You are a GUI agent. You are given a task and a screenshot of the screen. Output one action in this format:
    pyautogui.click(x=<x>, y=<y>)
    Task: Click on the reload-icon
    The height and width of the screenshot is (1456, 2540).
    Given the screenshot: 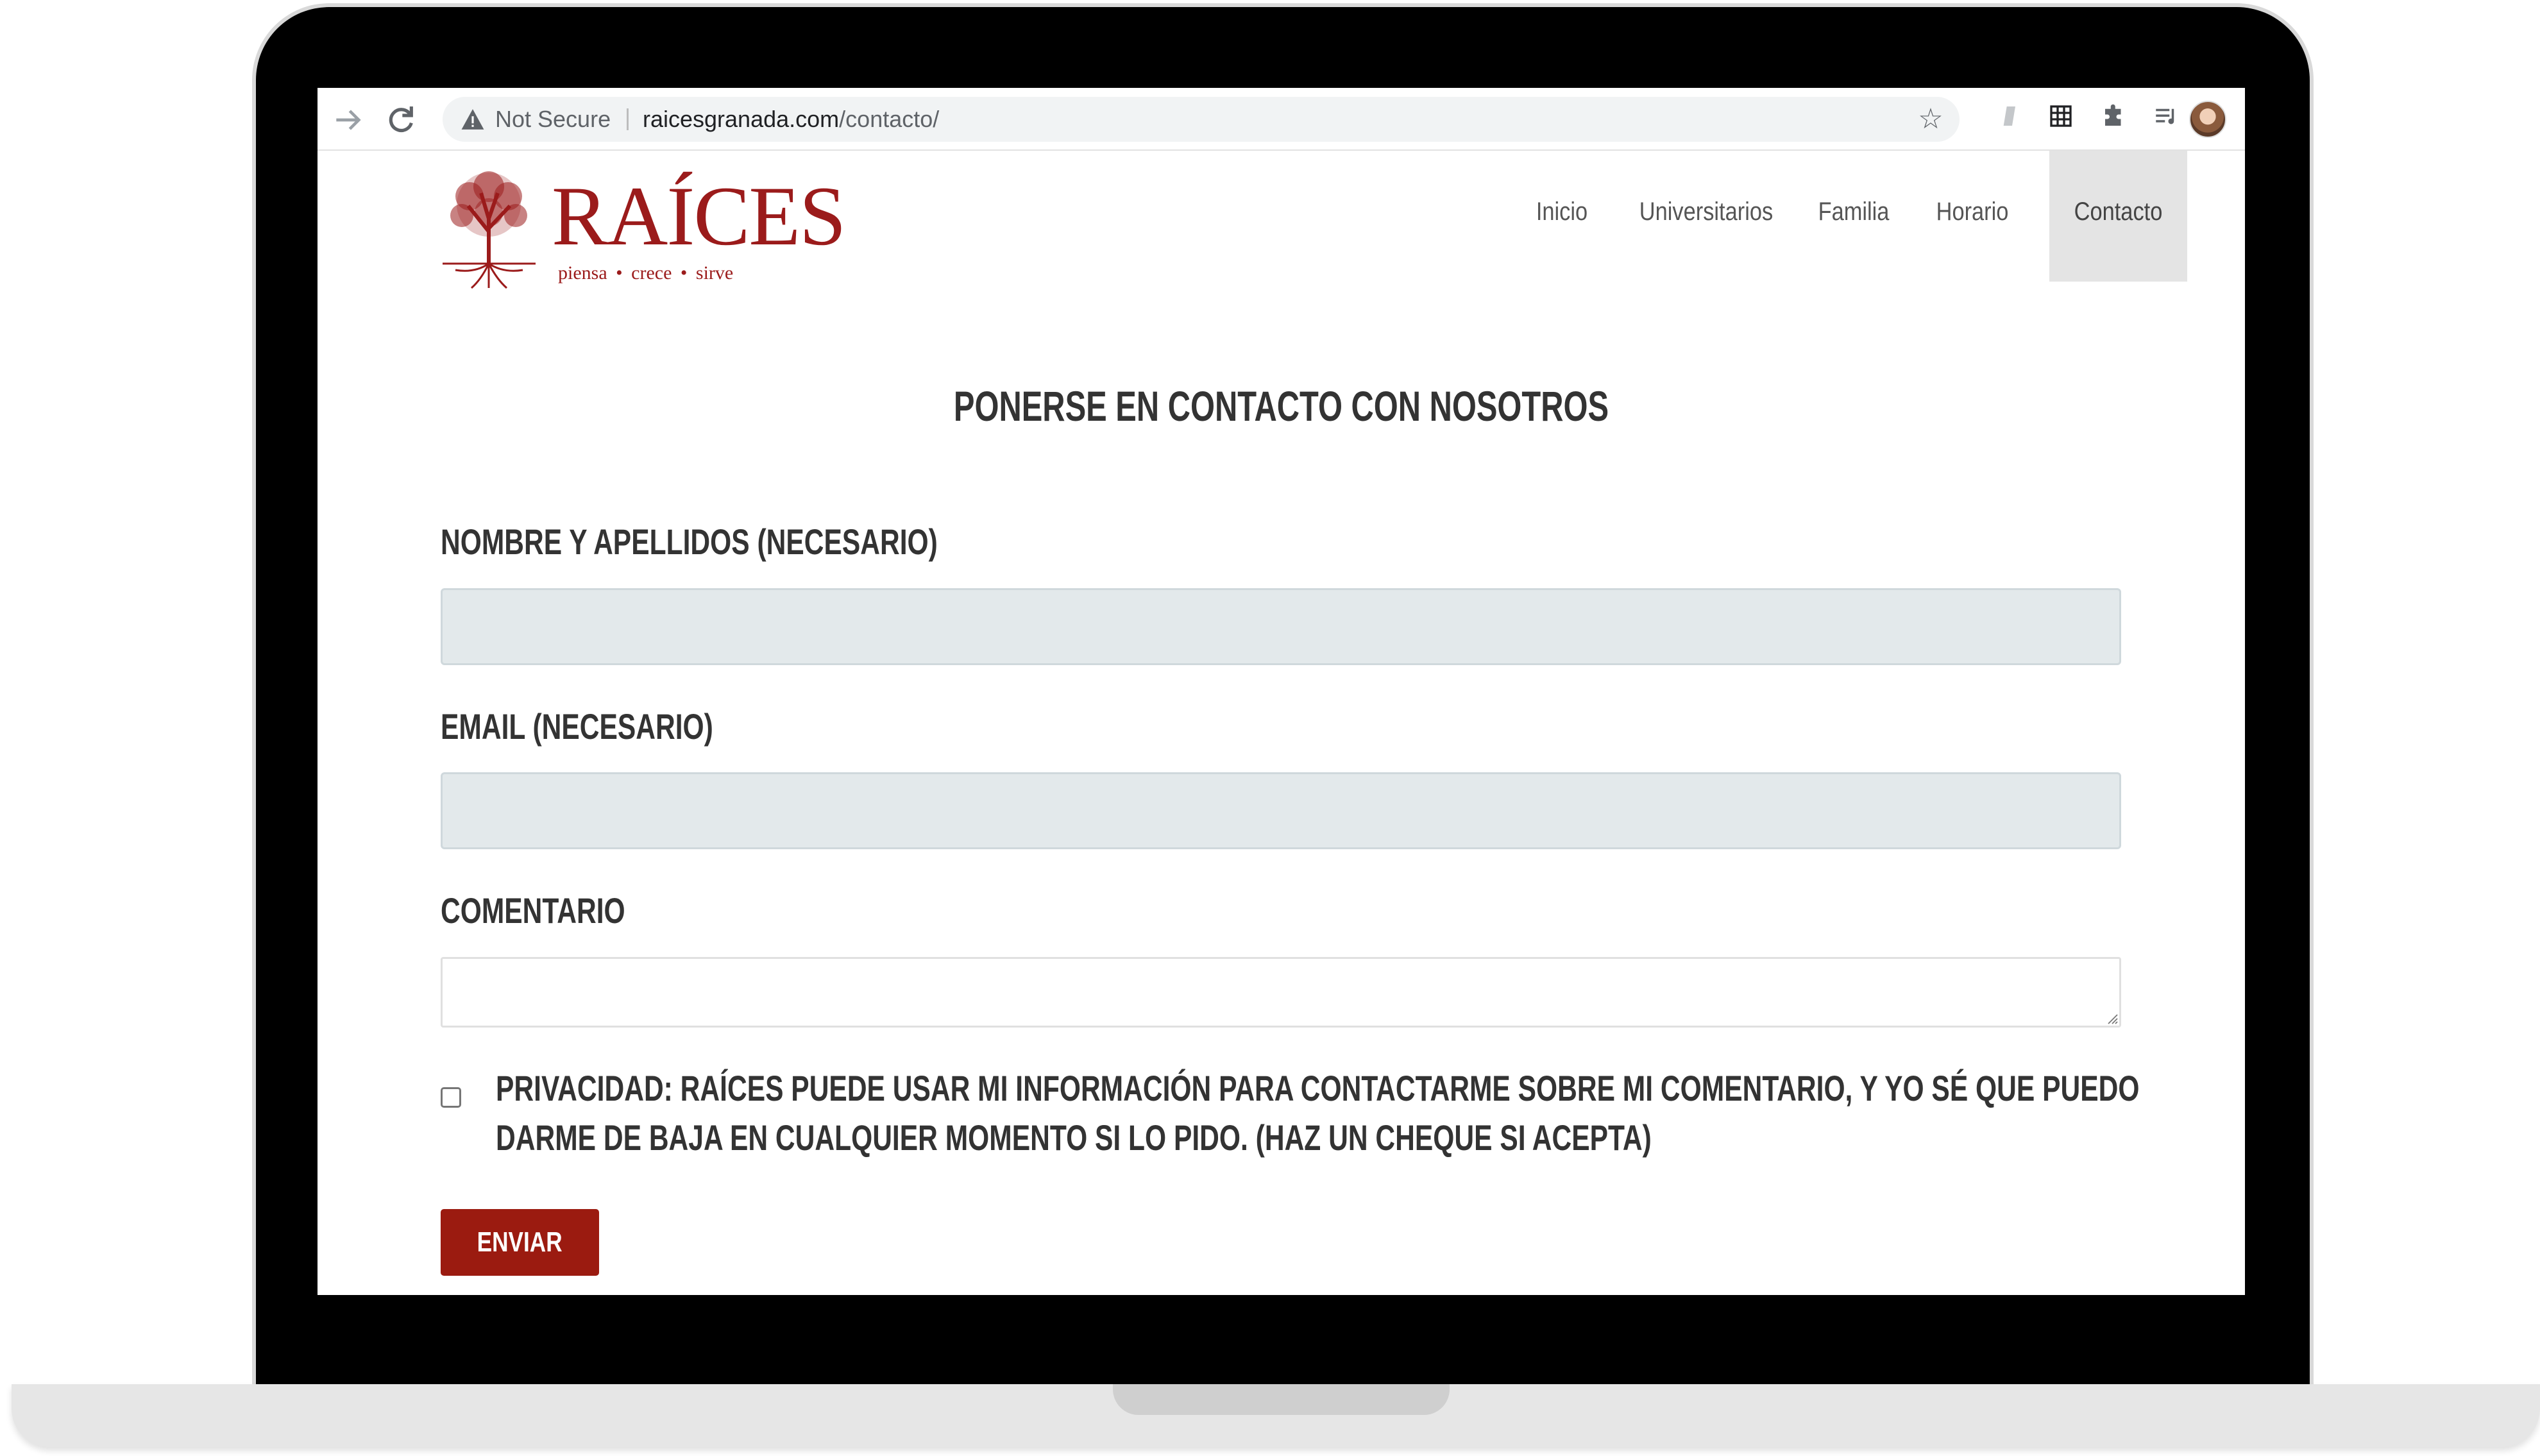 What is the action you would take?
    pyautogui.click(x=401, y=120)
    